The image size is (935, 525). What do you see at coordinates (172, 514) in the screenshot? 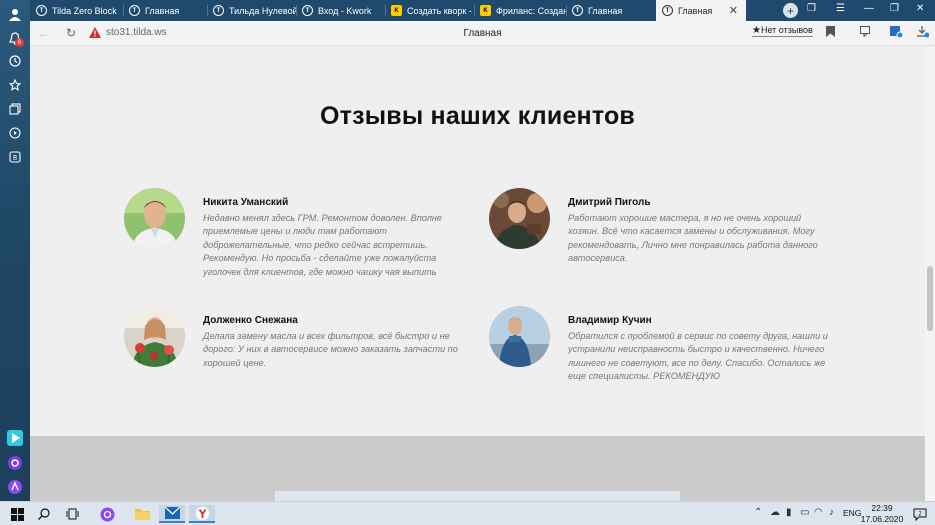
I see `mail-app-icon` at bounding box center [172, 514].